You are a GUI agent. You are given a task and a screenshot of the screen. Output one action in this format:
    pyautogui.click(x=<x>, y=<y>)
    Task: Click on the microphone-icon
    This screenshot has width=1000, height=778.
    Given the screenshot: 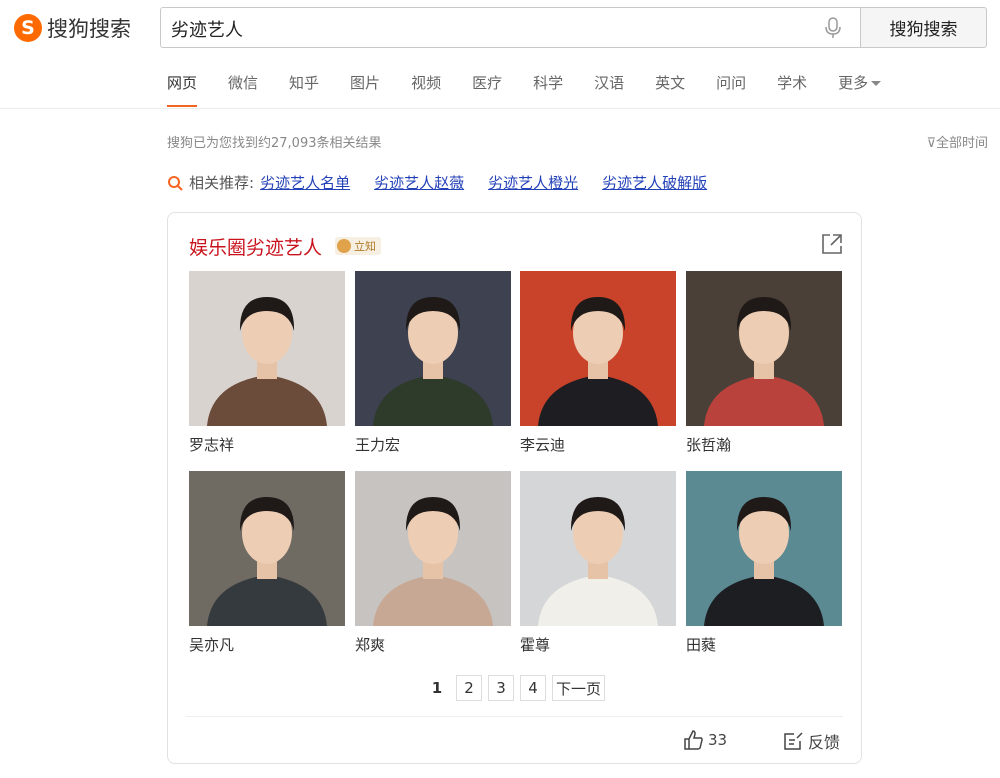 What is the action you would take?
    pyautogui.click(x=833, y=28)
    